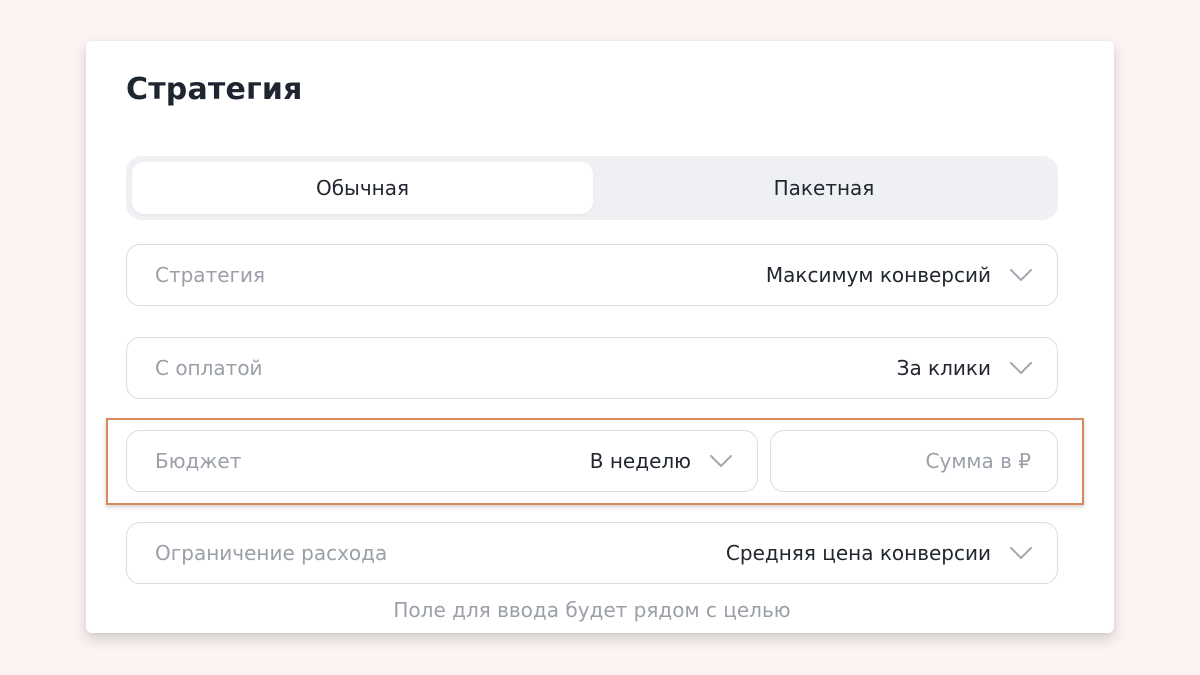 The width and height of the screenshot is (1200, 675). I want to click on budget-select-value: В неделю, so click(640, 461).